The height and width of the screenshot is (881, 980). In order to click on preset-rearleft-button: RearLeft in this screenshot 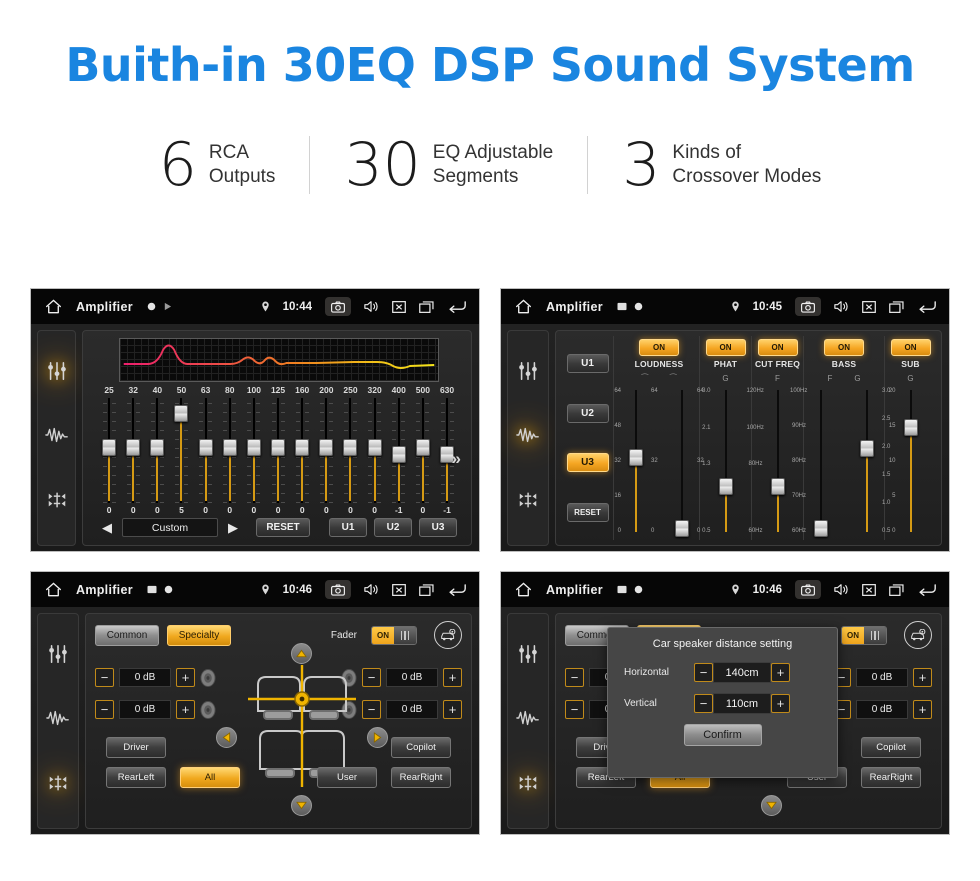, I will do `click(136, 777)`.